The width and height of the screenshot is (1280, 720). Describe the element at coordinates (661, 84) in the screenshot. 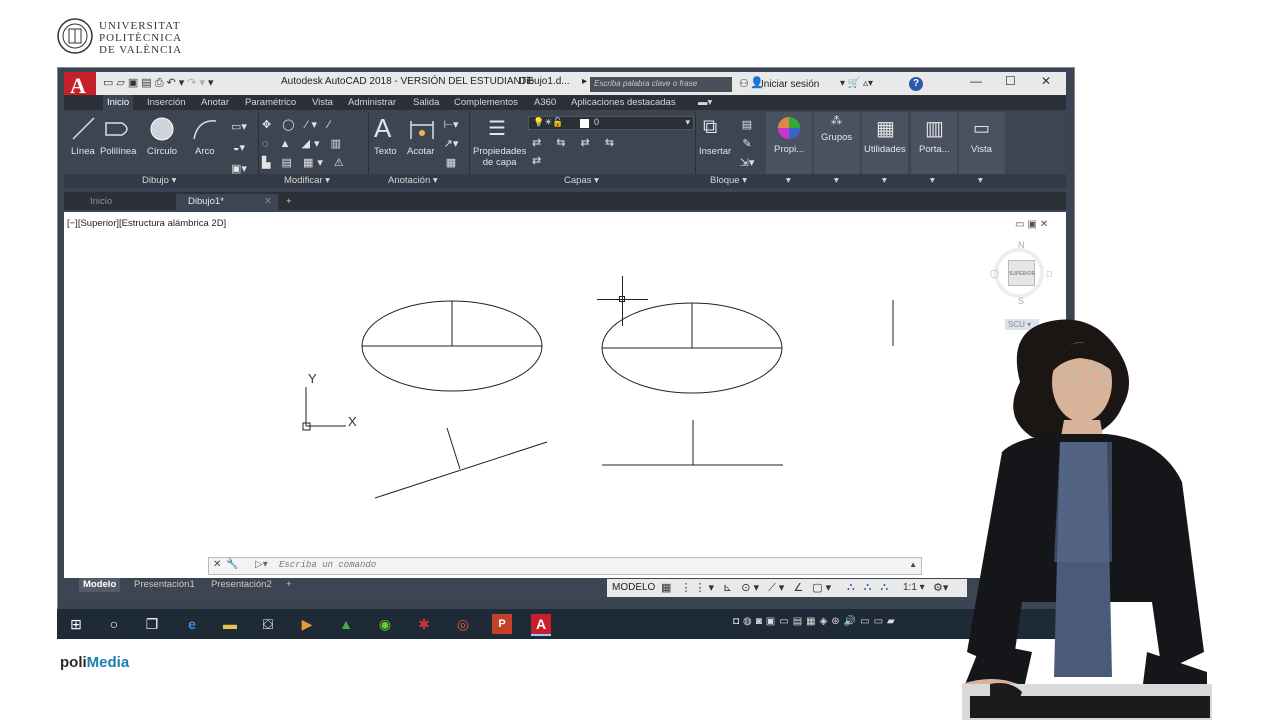

I see `search-input: Escriba palabra clave o frase` at that location.